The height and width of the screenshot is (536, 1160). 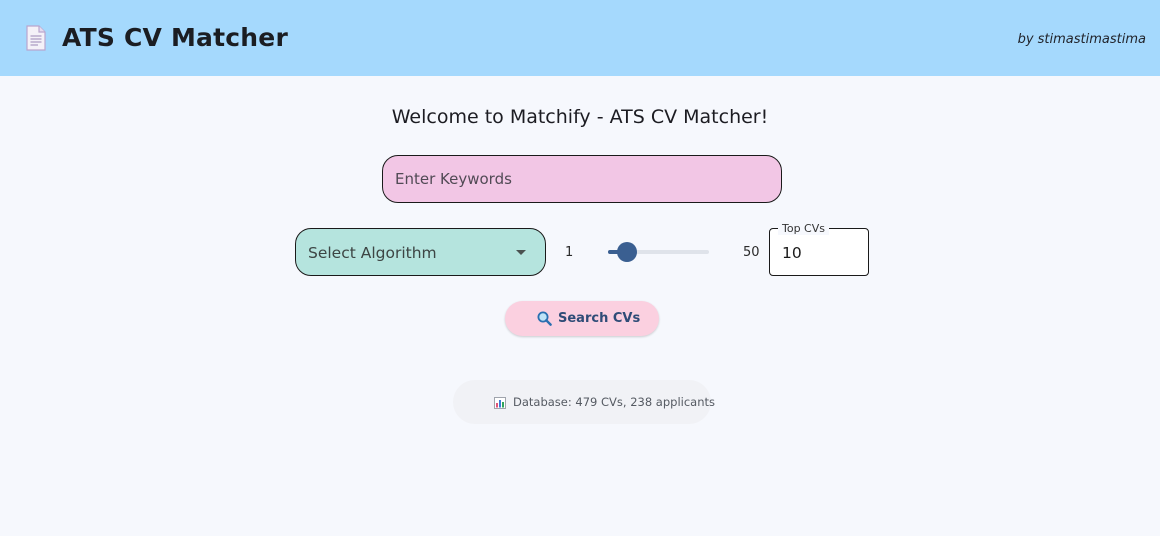 What do you see at coordinates (580, 117) in the screenshot?
I see `welcome-heading: Welcome to Matchify - ATS CV Matcher!` at bounding box center [580, 117].